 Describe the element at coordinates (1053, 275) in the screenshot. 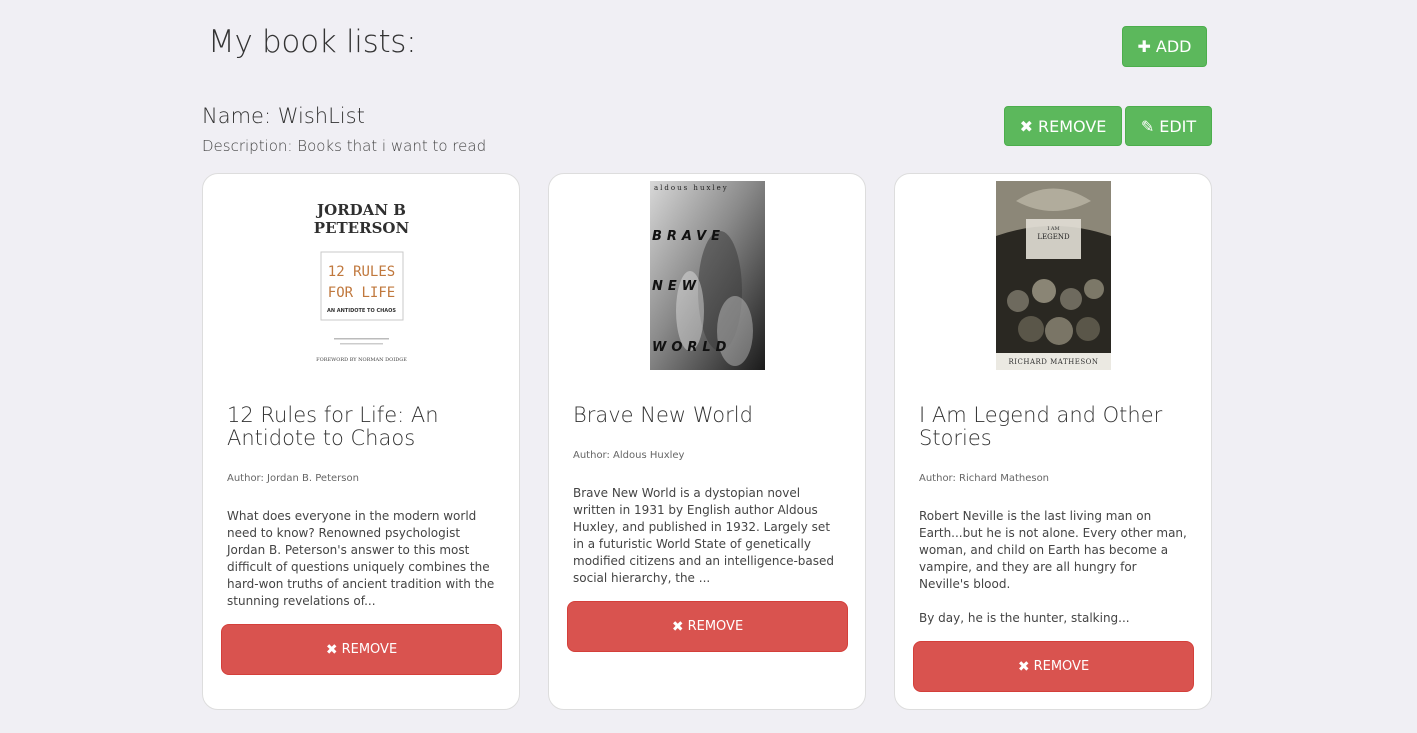

I see `book-cover-image: I AM LEGEND RICHARD MATHESON` at that location.